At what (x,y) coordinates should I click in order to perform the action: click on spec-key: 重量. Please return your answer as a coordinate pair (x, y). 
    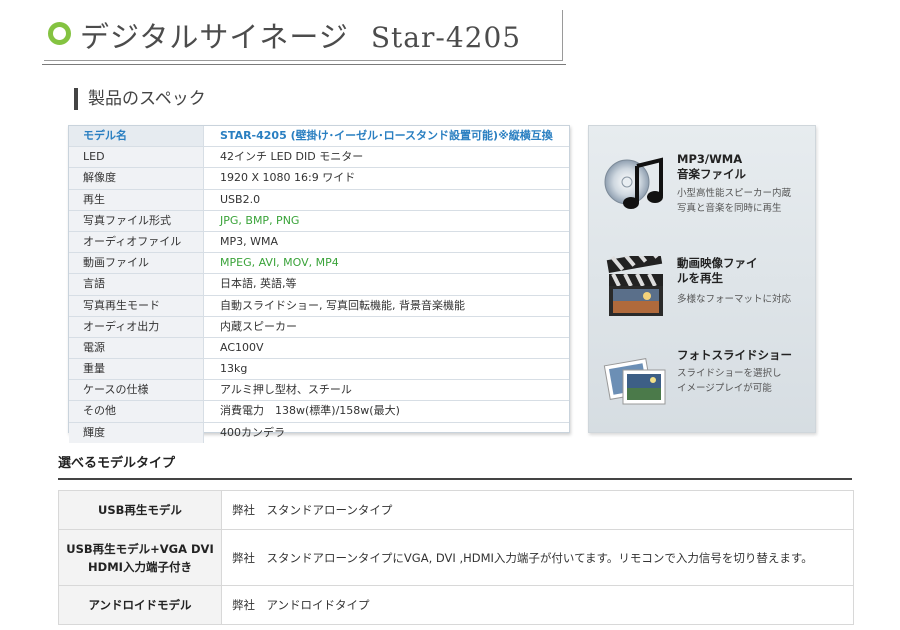
    Looking at the image, I should click on (136, 369).